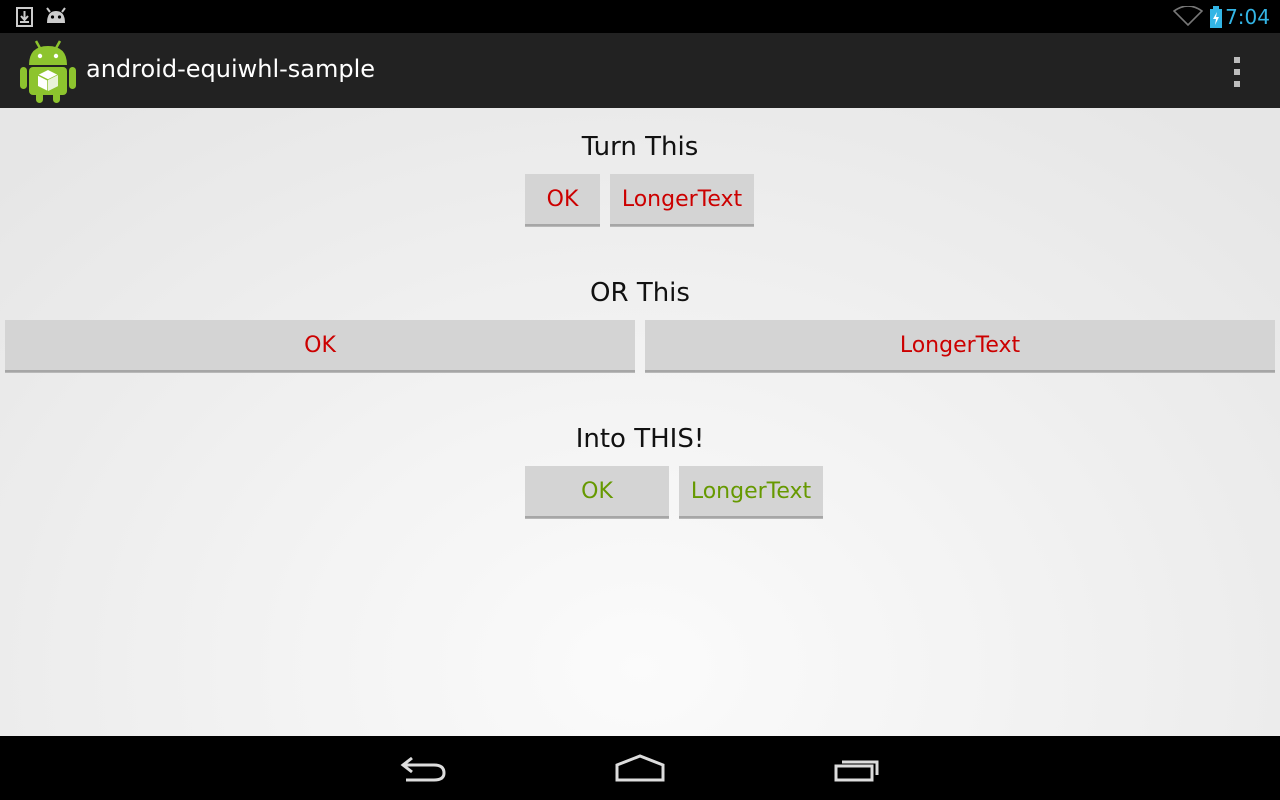 This screenshot has height=800, width=1280. I want to click on recents-icon, so click(857, 772).